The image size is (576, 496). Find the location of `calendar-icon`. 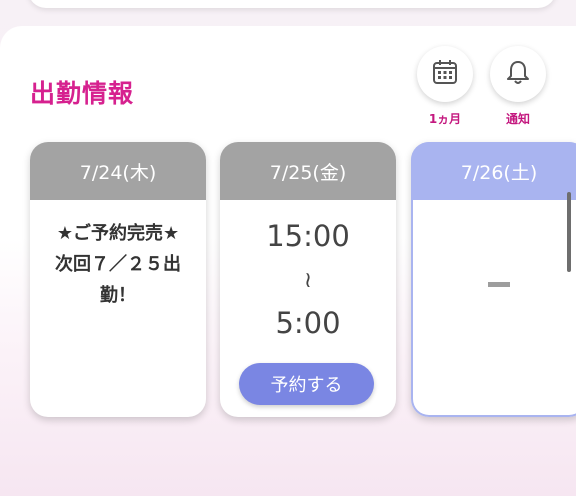

calendar-icon is located at coordinates (445, 74).